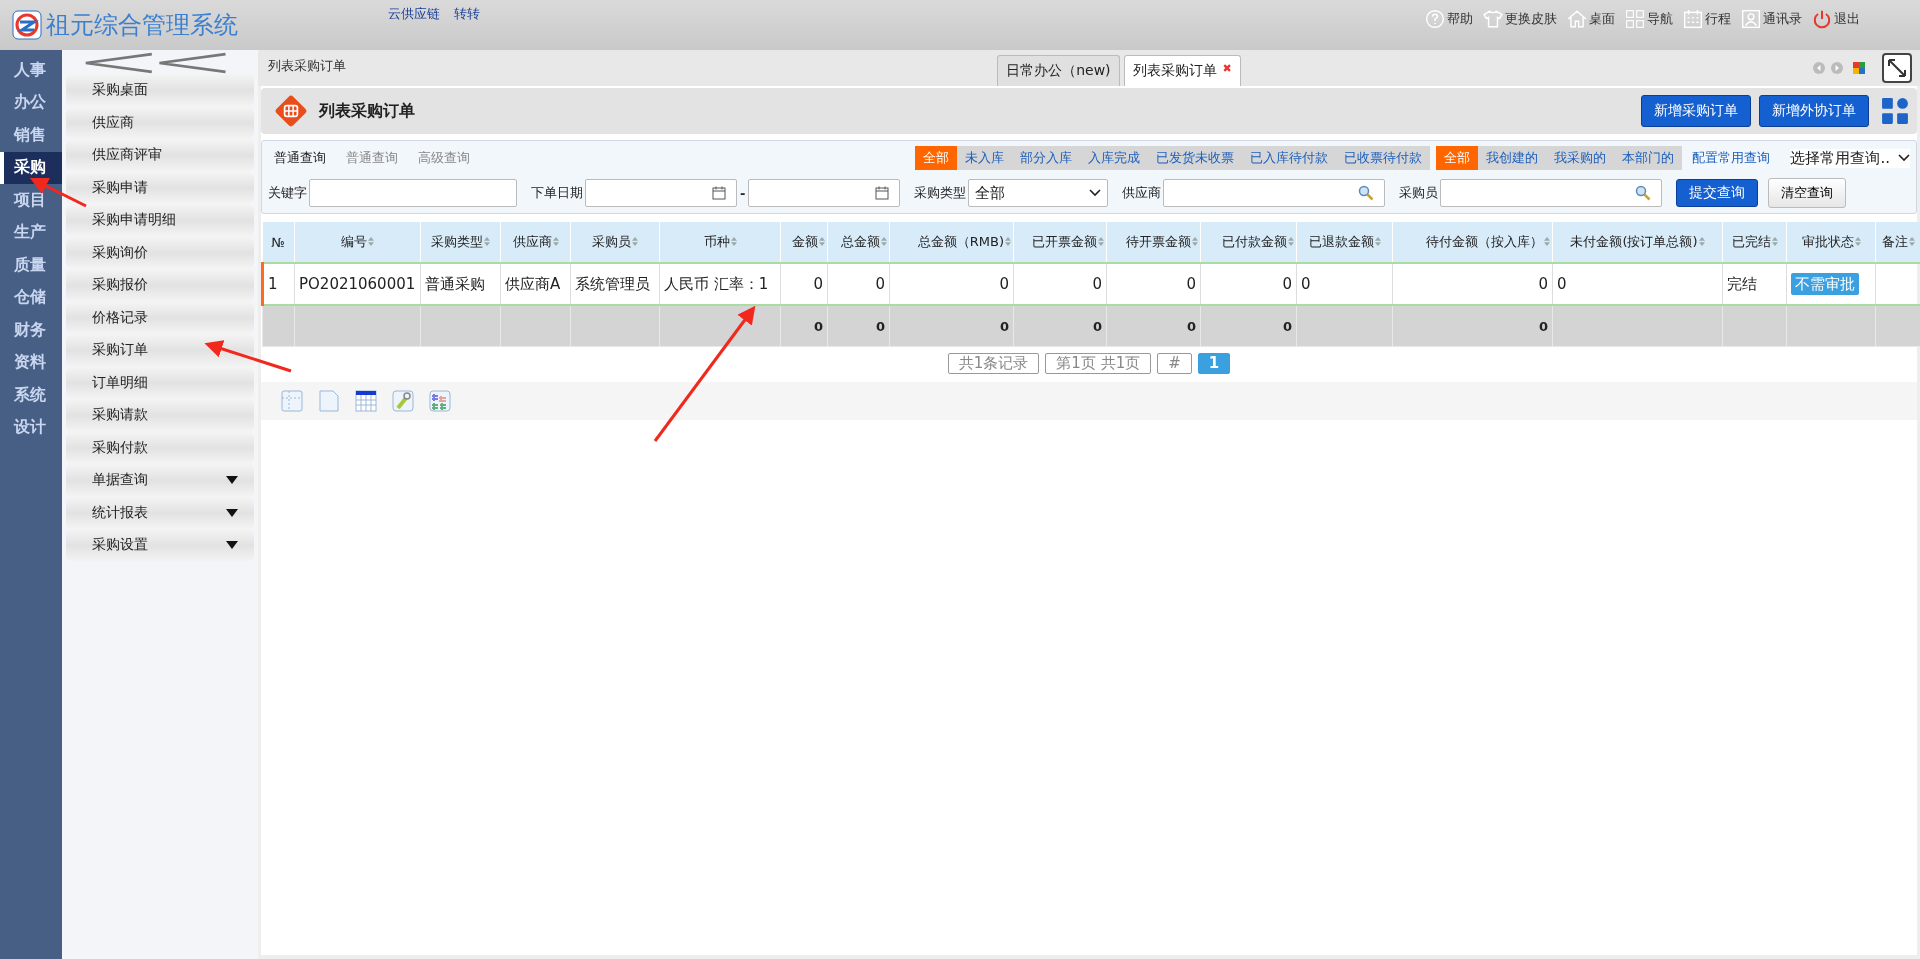 The width and height of the screenshot is (1920, 959). Describe the element at coordinates (824, 193) in the screenshot. I see `end-date-field` at that location.